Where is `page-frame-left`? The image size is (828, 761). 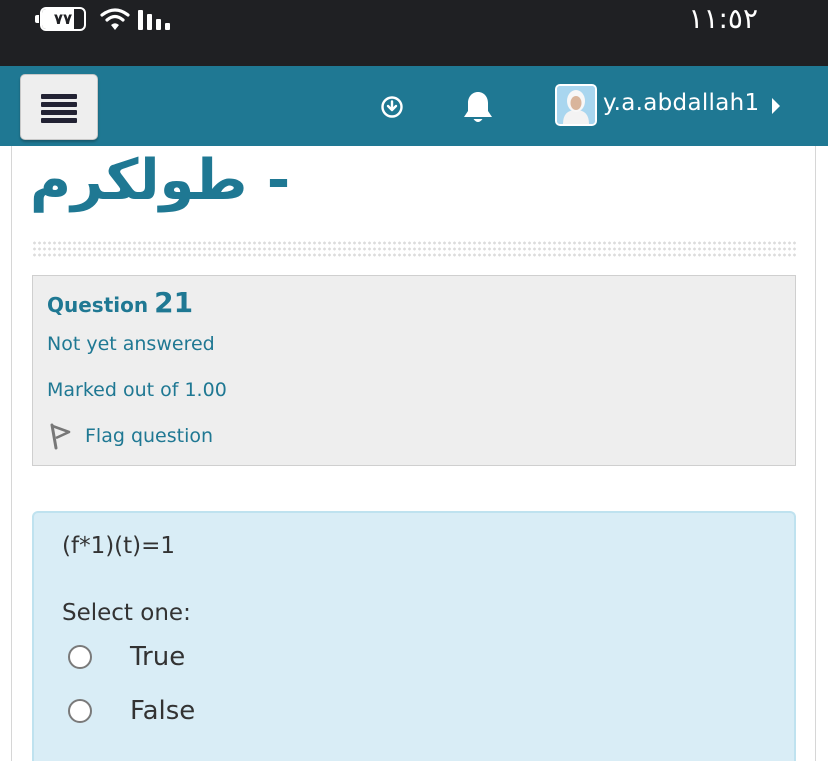
page-frame-left is located at coordinates (11, 453).